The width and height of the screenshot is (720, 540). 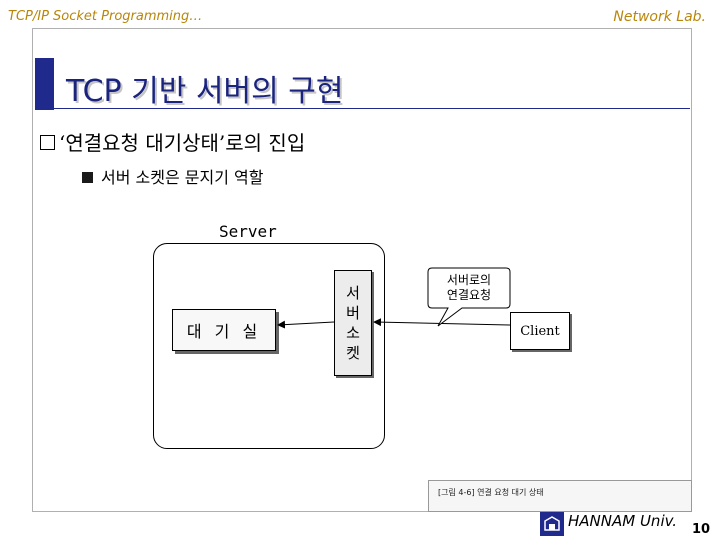 What do you see at coordinates (623, 521) in the screenshot?
I see `university-name: HANNAM Univ.` at bounding box center [623, 521].